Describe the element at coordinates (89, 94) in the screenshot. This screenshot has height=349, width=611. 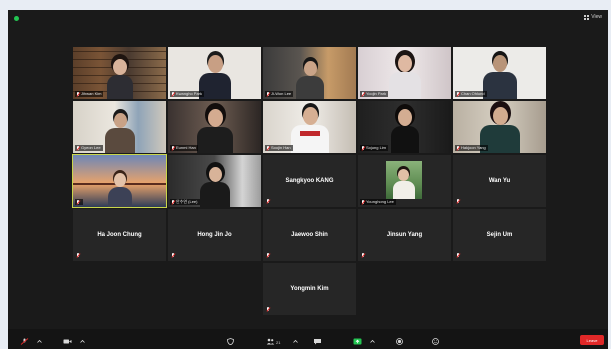
I see `participant-label: Jihwan Kim` at that location.